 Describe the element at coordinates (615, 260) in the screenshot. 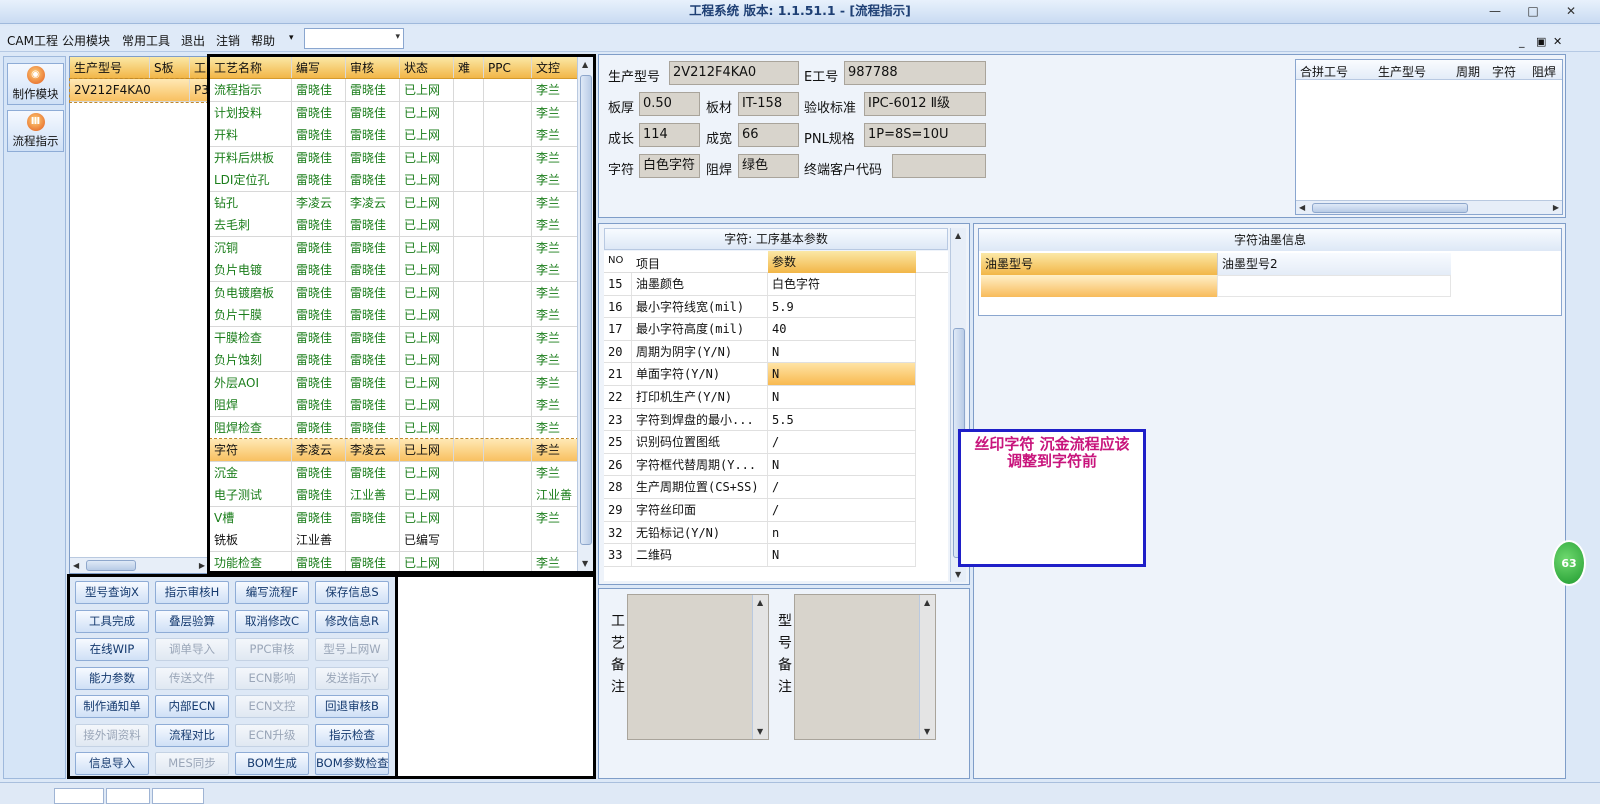

I see `column-header: NO` at that location.